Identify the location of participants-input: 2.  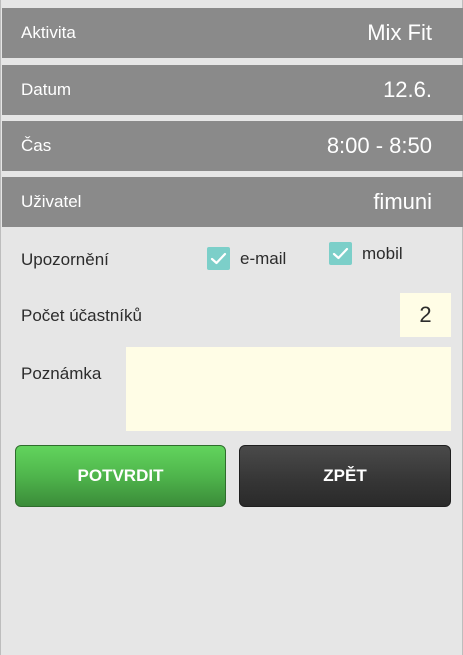
(425, 315).